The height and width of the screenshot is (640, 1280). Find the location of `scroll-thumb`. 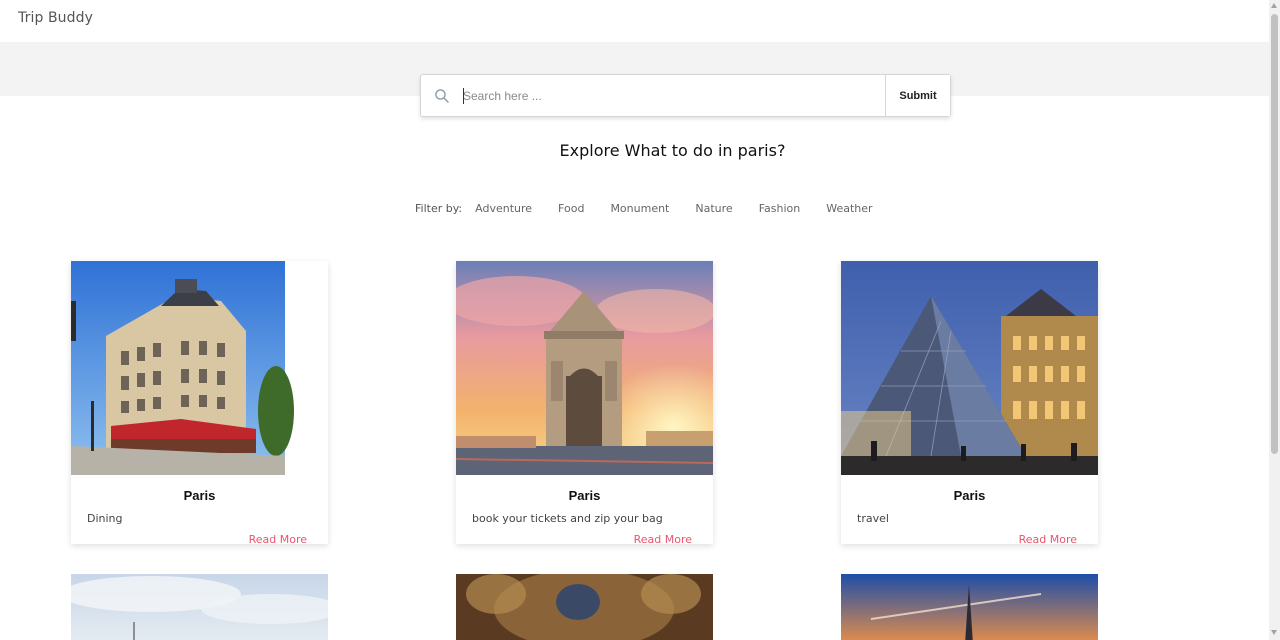

scroll-thumb is located at coordinates (1274, 234).